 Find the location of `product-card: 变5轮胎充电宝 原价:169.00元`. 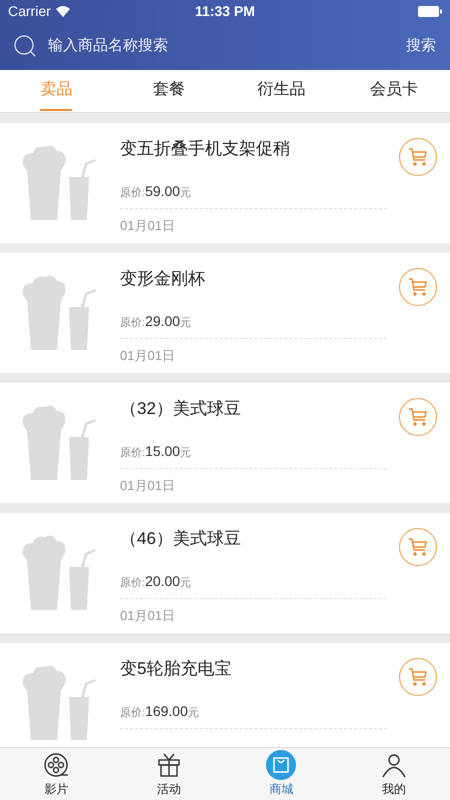

product-card: 变5轮胎充电宝 原价:169.00元 is located at coordinates (225, 695).